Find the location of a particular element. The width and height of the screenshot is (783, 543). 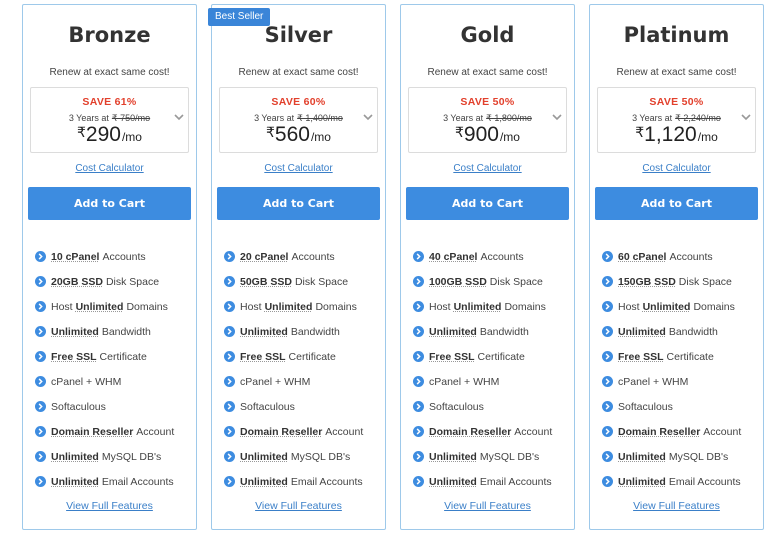

feature-text: Disk Space is located at coordinates (132, 281).